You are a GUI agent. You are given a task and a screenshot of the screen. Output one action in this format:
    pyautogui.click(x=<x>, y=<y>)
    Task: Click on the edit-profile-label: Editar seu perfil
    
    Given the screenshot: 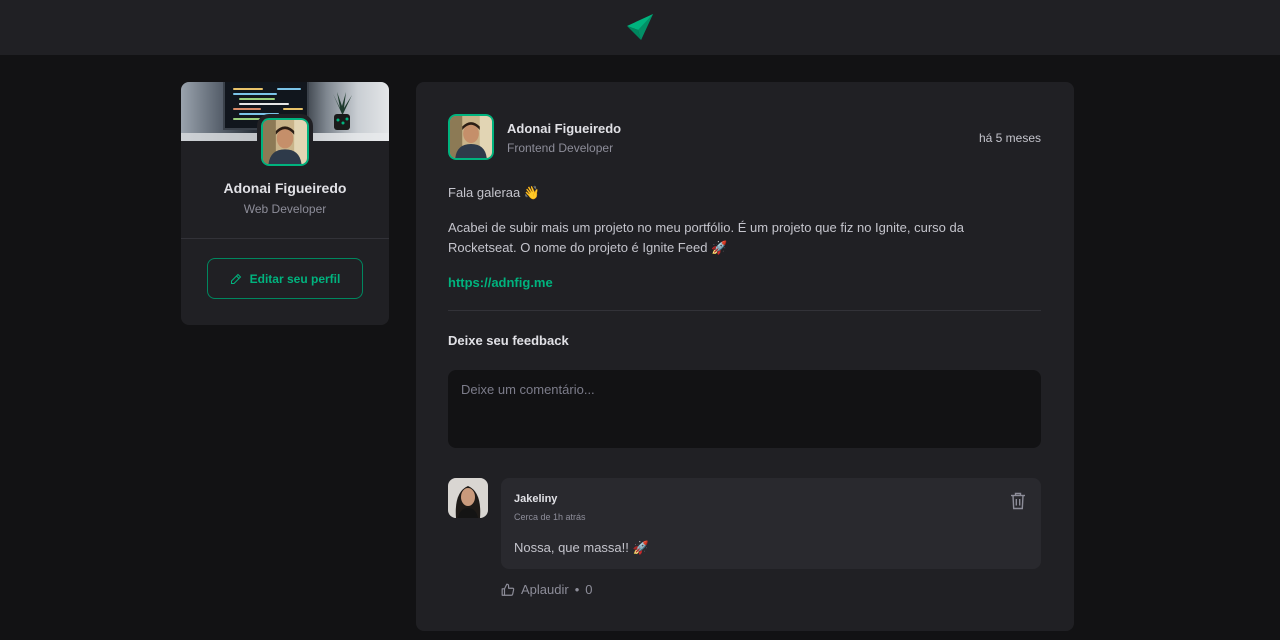 What is the action you would take?
    pyautogui.click(x=295, y=278)
    